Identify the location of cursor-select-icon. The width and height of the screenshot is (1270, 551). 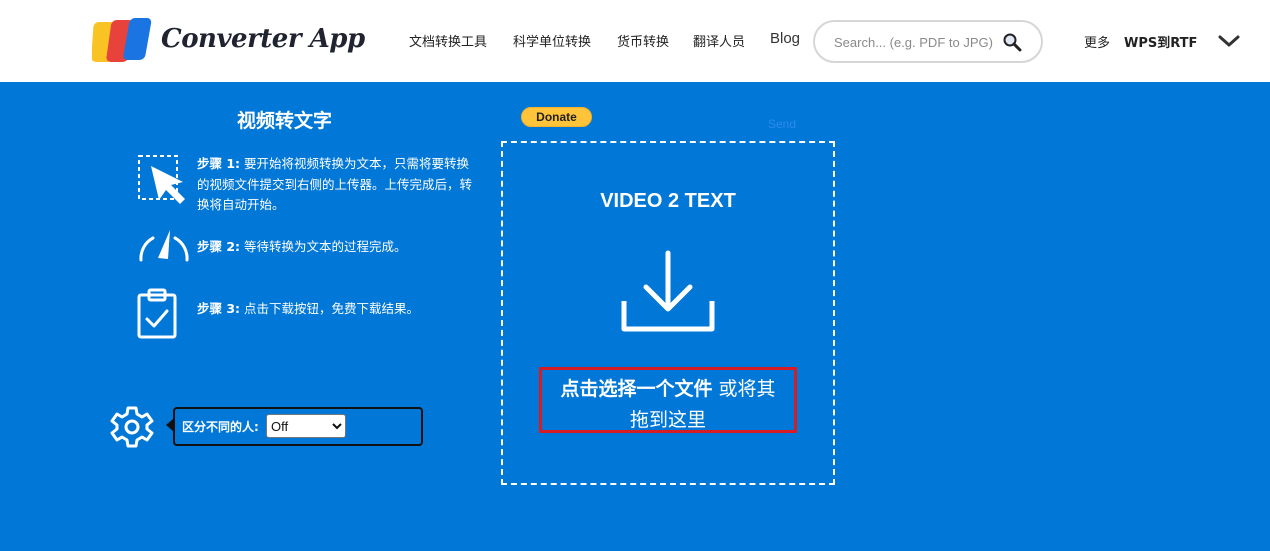
(161, 179).